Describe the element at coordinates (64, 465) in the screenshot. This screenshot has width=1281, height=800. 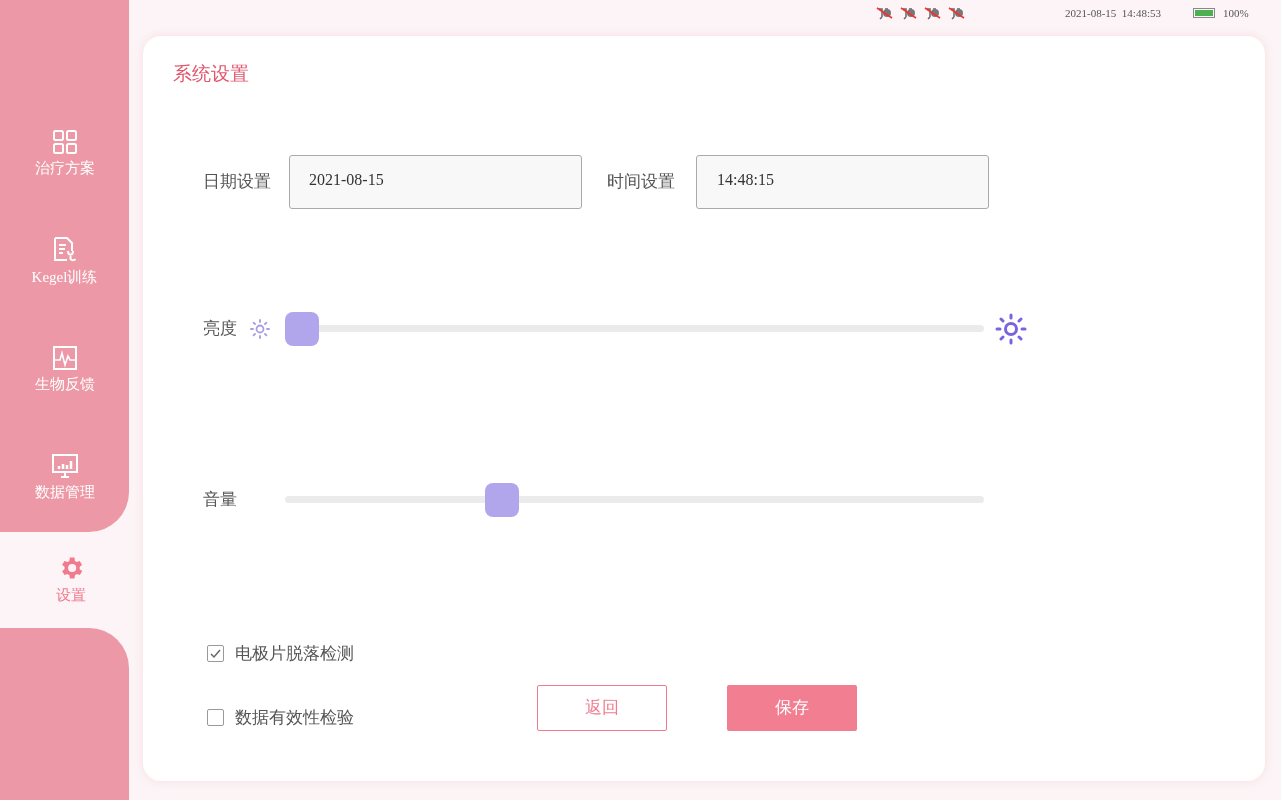
I see `monitor-chart-icon` at that location.